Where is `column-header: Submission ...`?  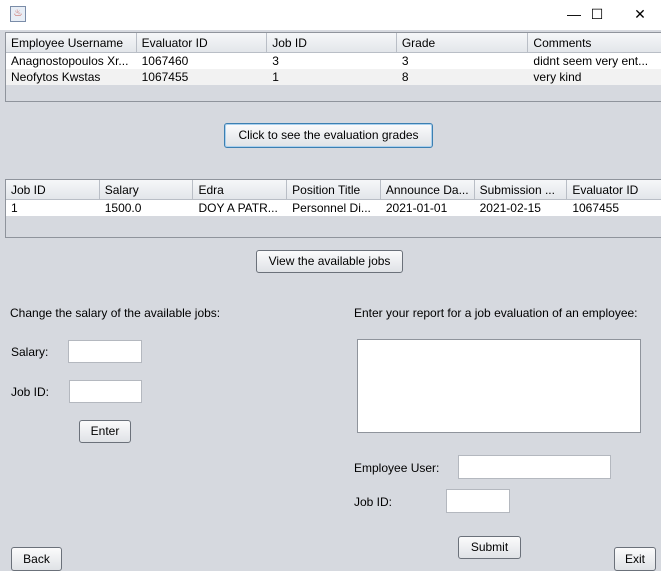 column-header: Submission ... is located at coordinates (521, 189).